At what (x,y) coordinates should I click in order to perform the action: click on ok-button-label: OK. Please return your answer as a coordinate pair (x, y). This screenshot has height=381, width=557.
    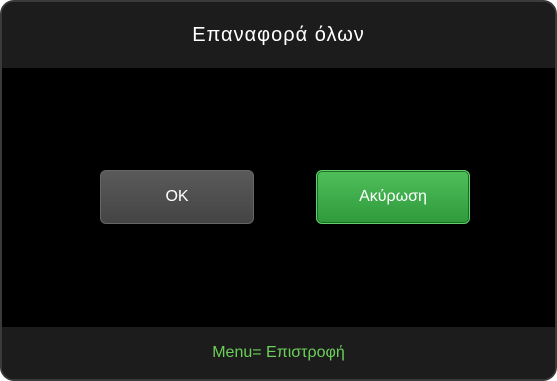
    Looking at the image, I should click on (177, 196).